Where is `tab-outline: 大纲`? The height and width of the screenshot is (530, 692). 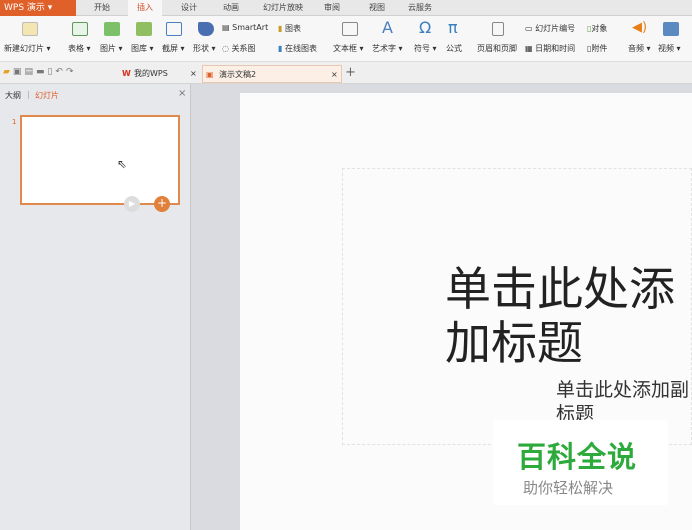
tab-outline: 大纲 is located at coordinates (13, 95).